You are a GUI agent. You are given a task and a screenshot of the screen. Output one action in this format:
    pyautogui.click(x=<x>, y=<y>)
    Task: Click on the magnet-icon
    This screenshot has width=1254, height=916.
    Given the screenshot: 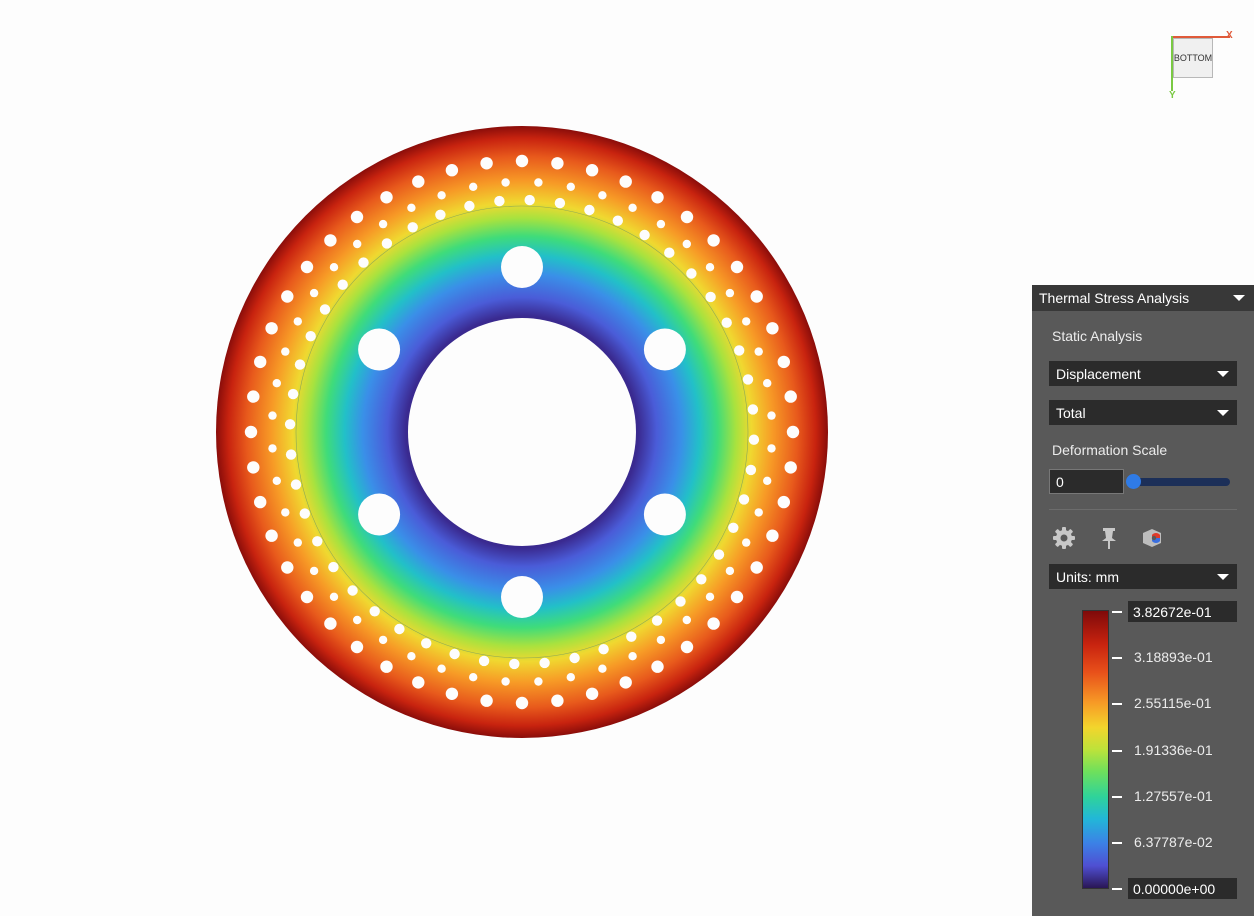 What is the action you would take?
    pyautogui.click(x=1152, y=538)
    